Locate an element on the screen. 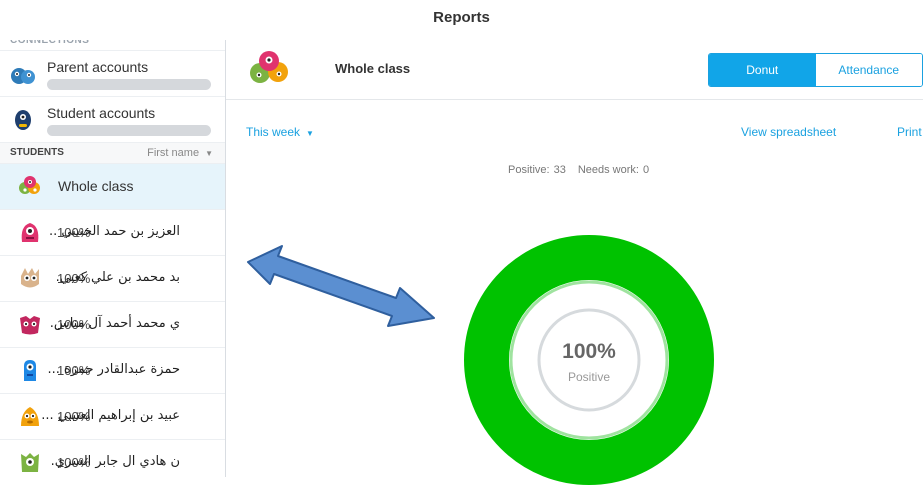  class-title: Whole class is located at coordinates (373, 68).